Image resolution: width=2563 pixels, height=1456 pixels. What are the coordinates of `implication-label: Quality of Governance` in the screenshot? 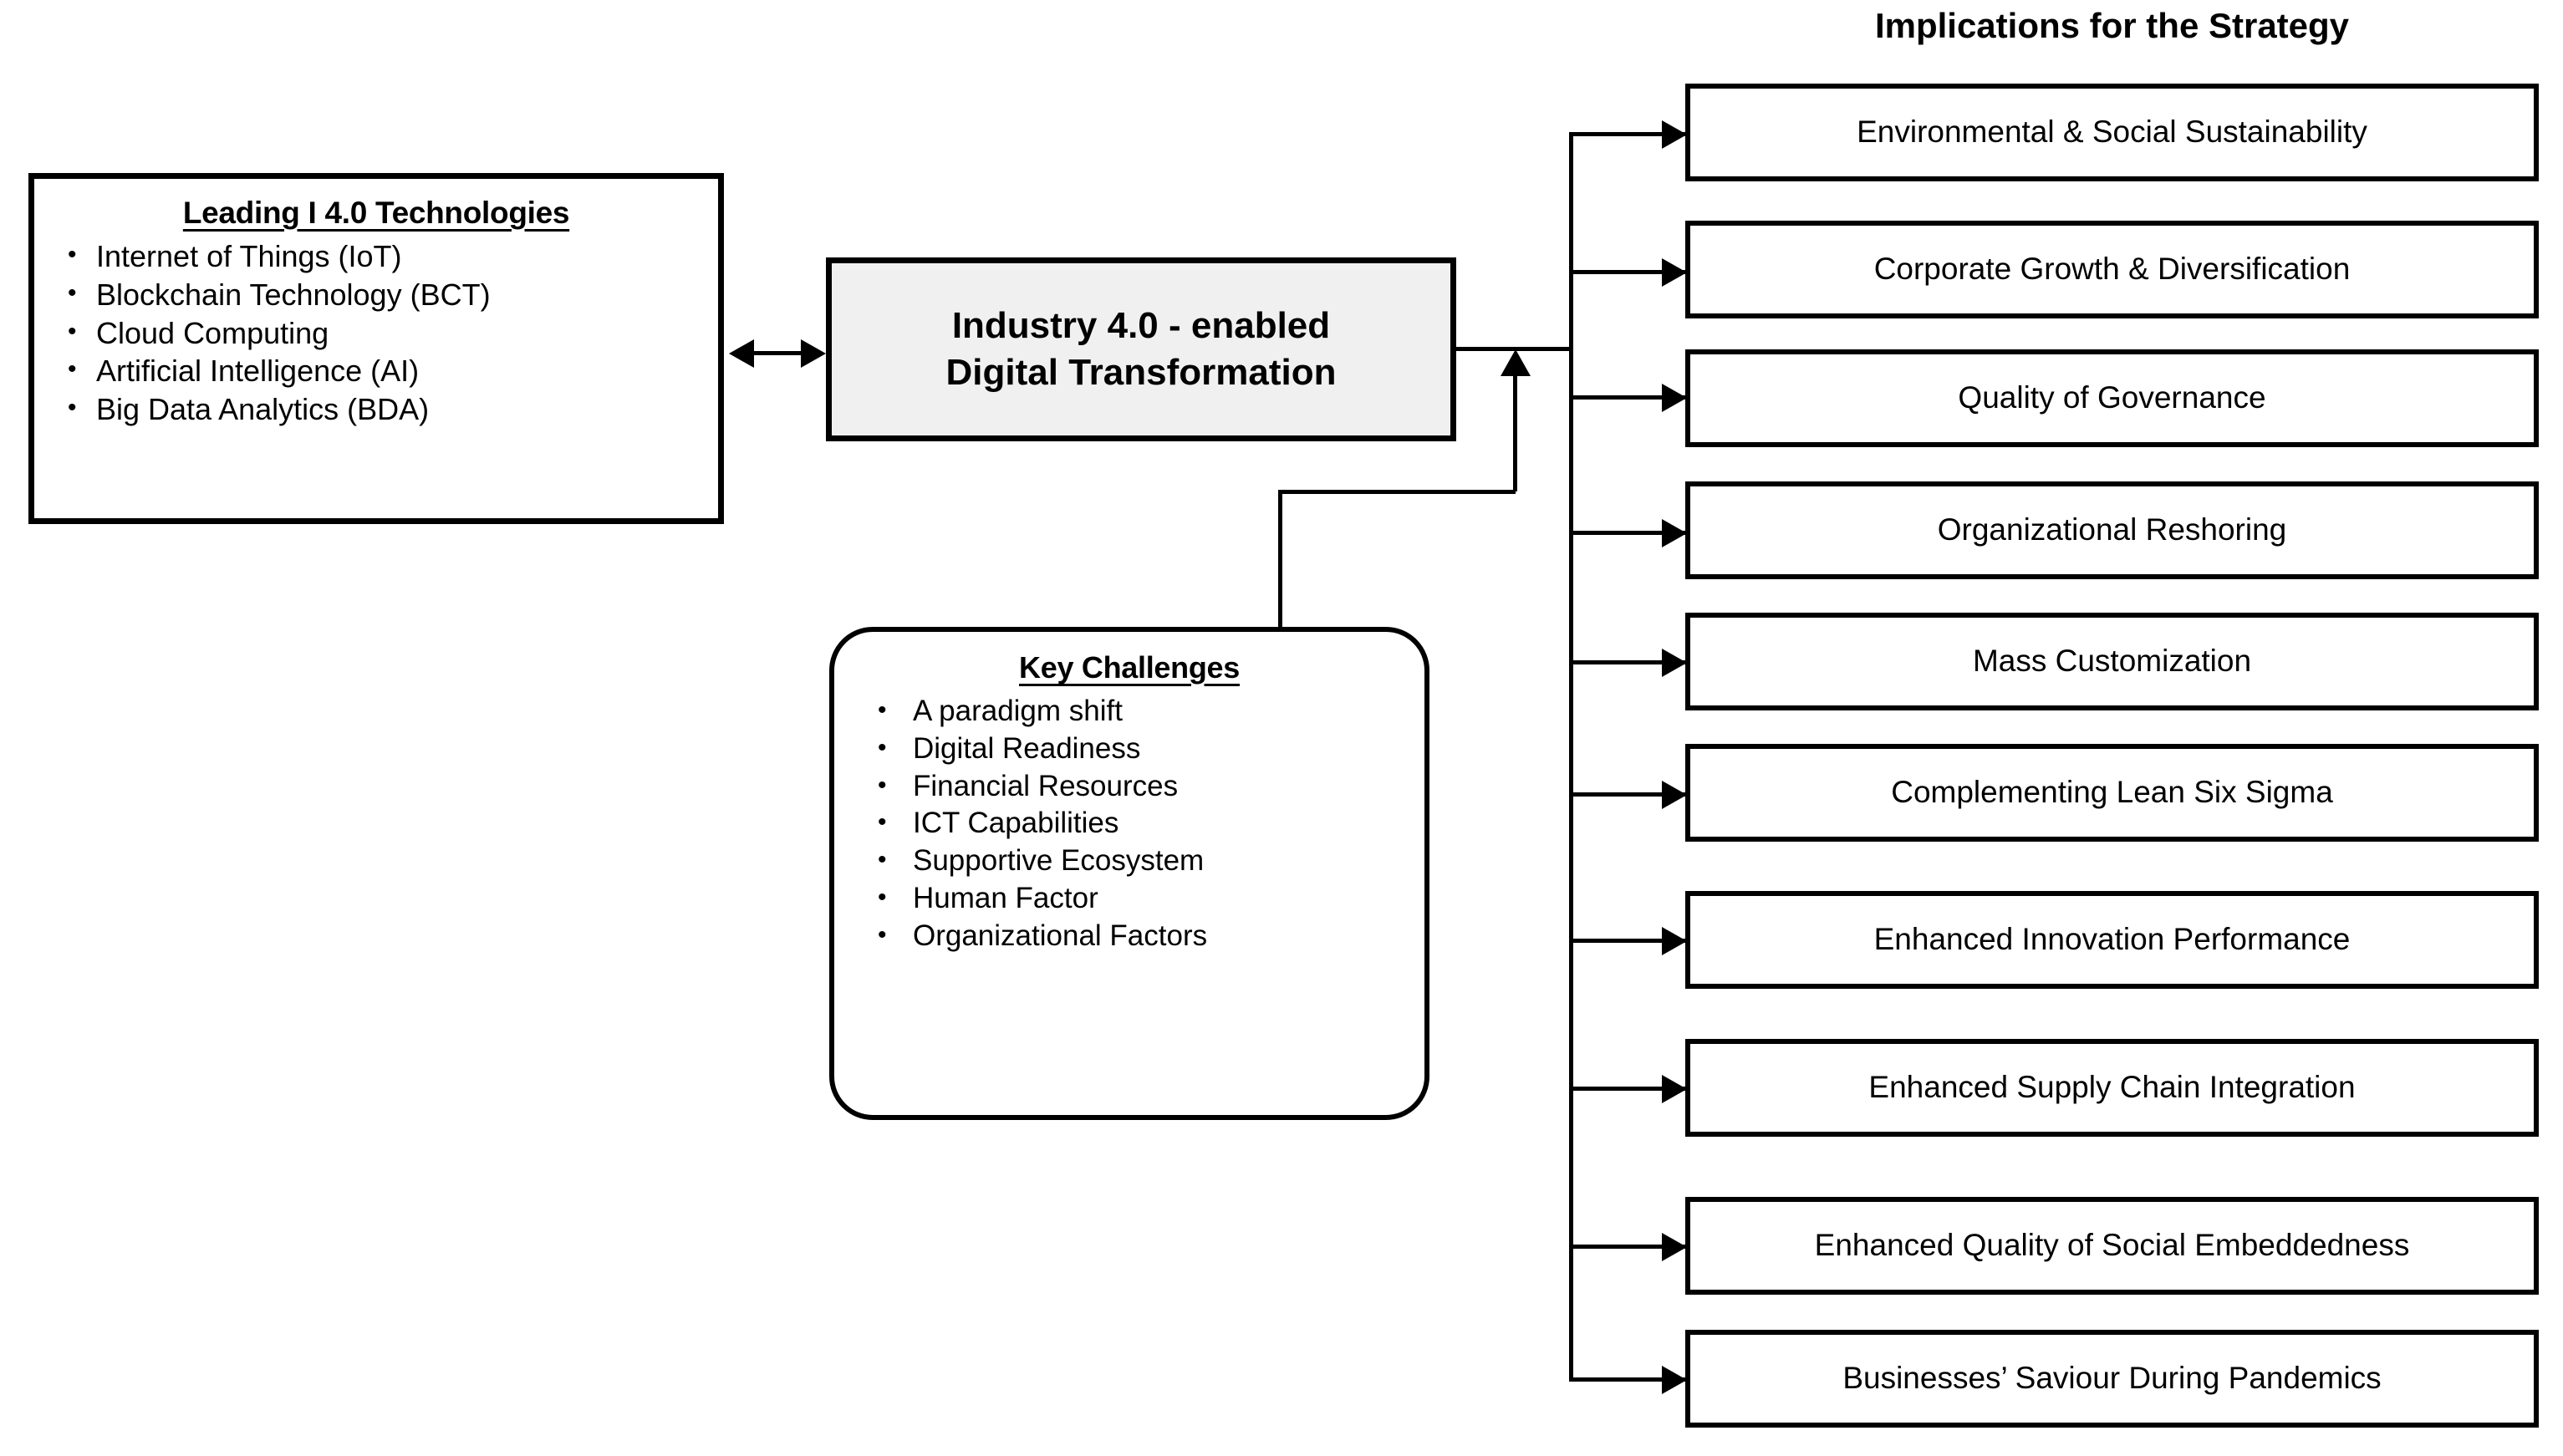 It's located at (2112, 397).